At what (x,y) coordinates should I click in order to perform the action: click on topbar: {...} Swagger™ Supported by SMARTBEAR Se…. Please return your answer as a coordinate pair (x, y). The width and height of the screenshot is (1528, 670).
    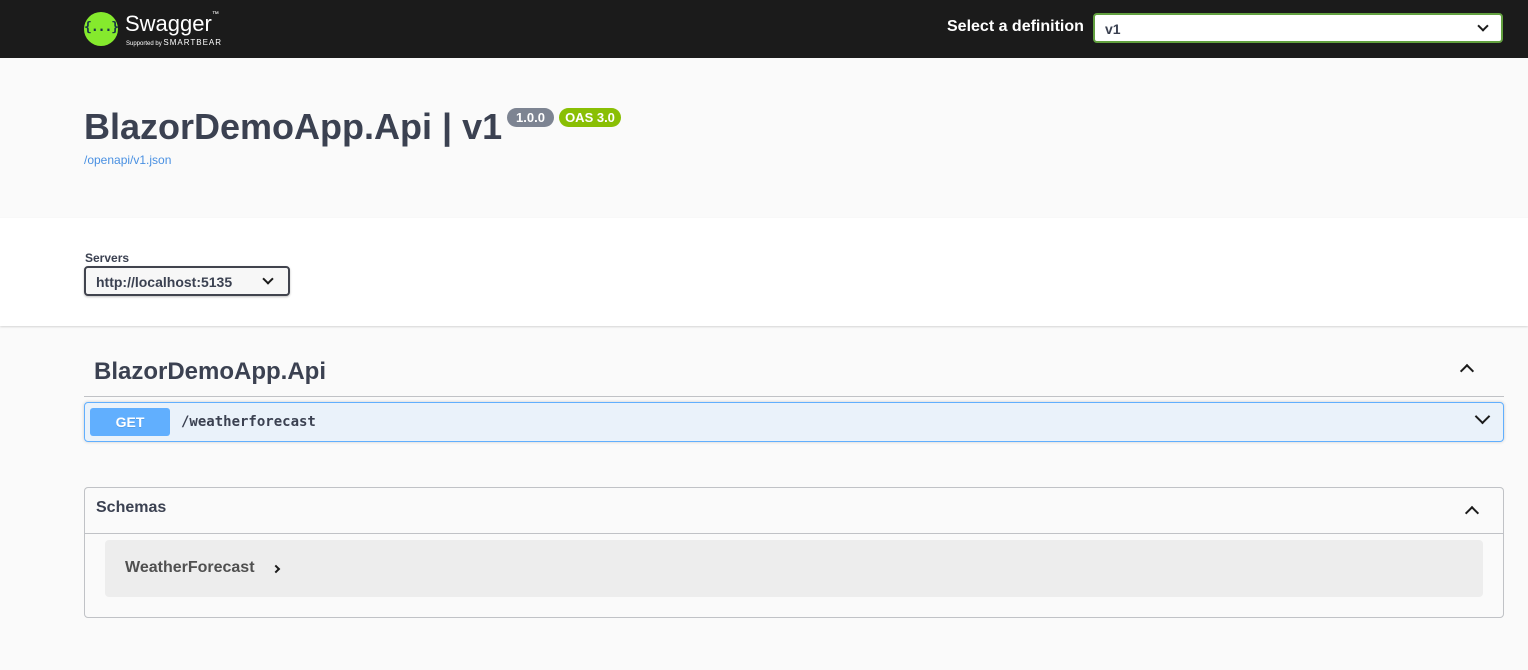
    Looking at the image, I should click on (764, 29).